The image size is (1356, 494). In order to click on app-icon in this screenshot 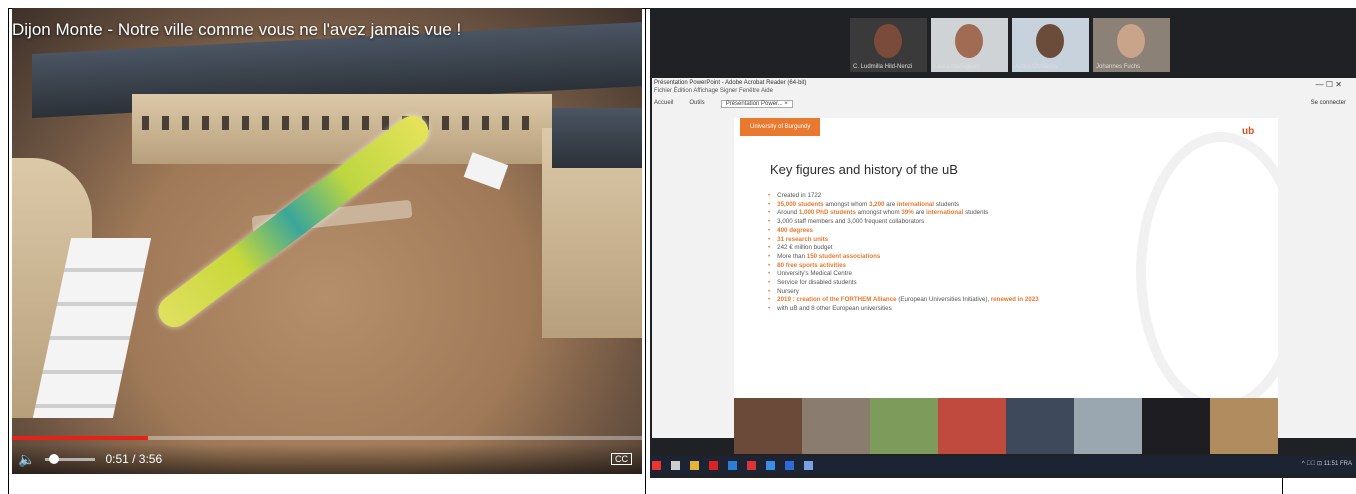, I will do `click(808, 465)`.